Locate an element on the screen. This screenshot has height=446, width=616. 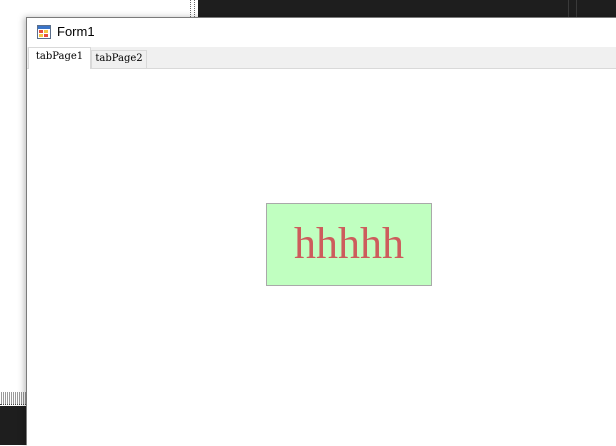
tab-strip: tabPage1 tabPage2 is located at coordinates (321, 58).